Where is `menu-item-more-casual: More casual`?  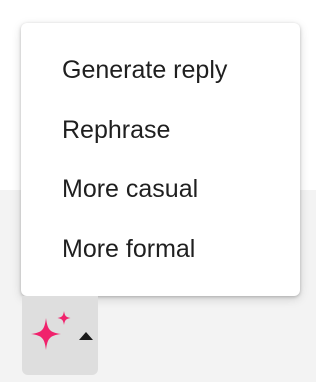
menu-item-more-casual: More casual is located at coordinates (160, 190).